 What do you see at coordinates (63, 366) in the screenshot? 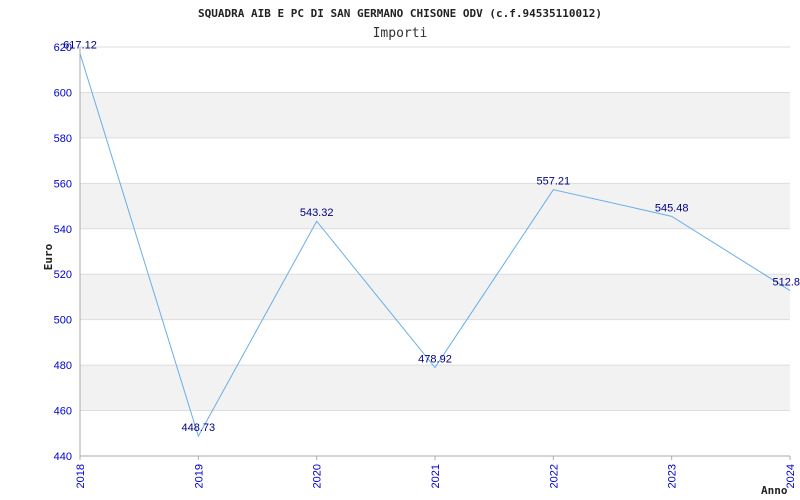
I see `y-tick-label: 480` at bounding box center [63, 366].